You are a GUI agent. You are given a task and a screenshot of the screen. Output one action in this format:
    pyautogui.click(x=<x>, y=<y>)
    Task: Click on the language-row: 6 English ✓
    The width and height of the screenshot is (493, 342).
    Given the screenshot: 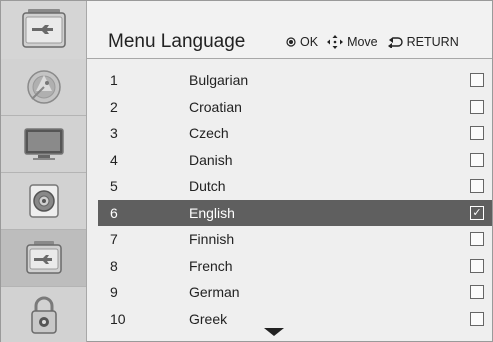 What is the action you would take?
    pyautogui.click(x=295, y=212)
    